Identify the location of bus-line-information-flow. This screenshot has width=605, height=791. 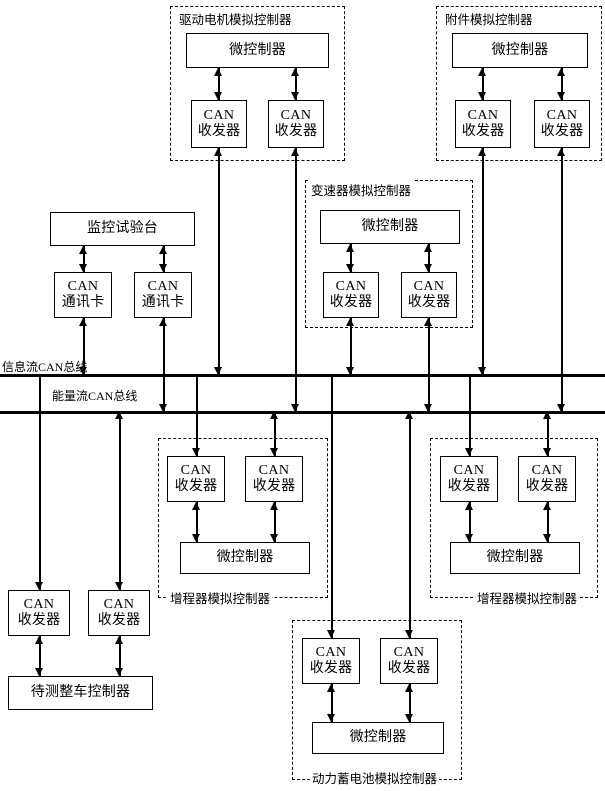
(302, 375).